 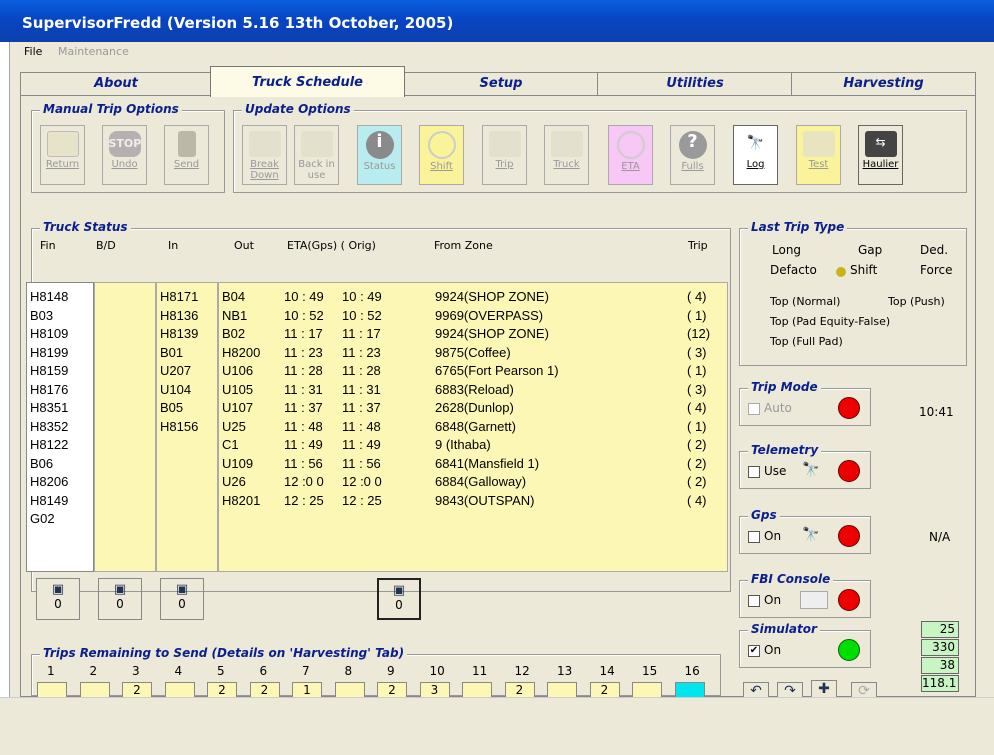 I want to click on orig-cell: 11 : 48, so click(x=361, y=426).